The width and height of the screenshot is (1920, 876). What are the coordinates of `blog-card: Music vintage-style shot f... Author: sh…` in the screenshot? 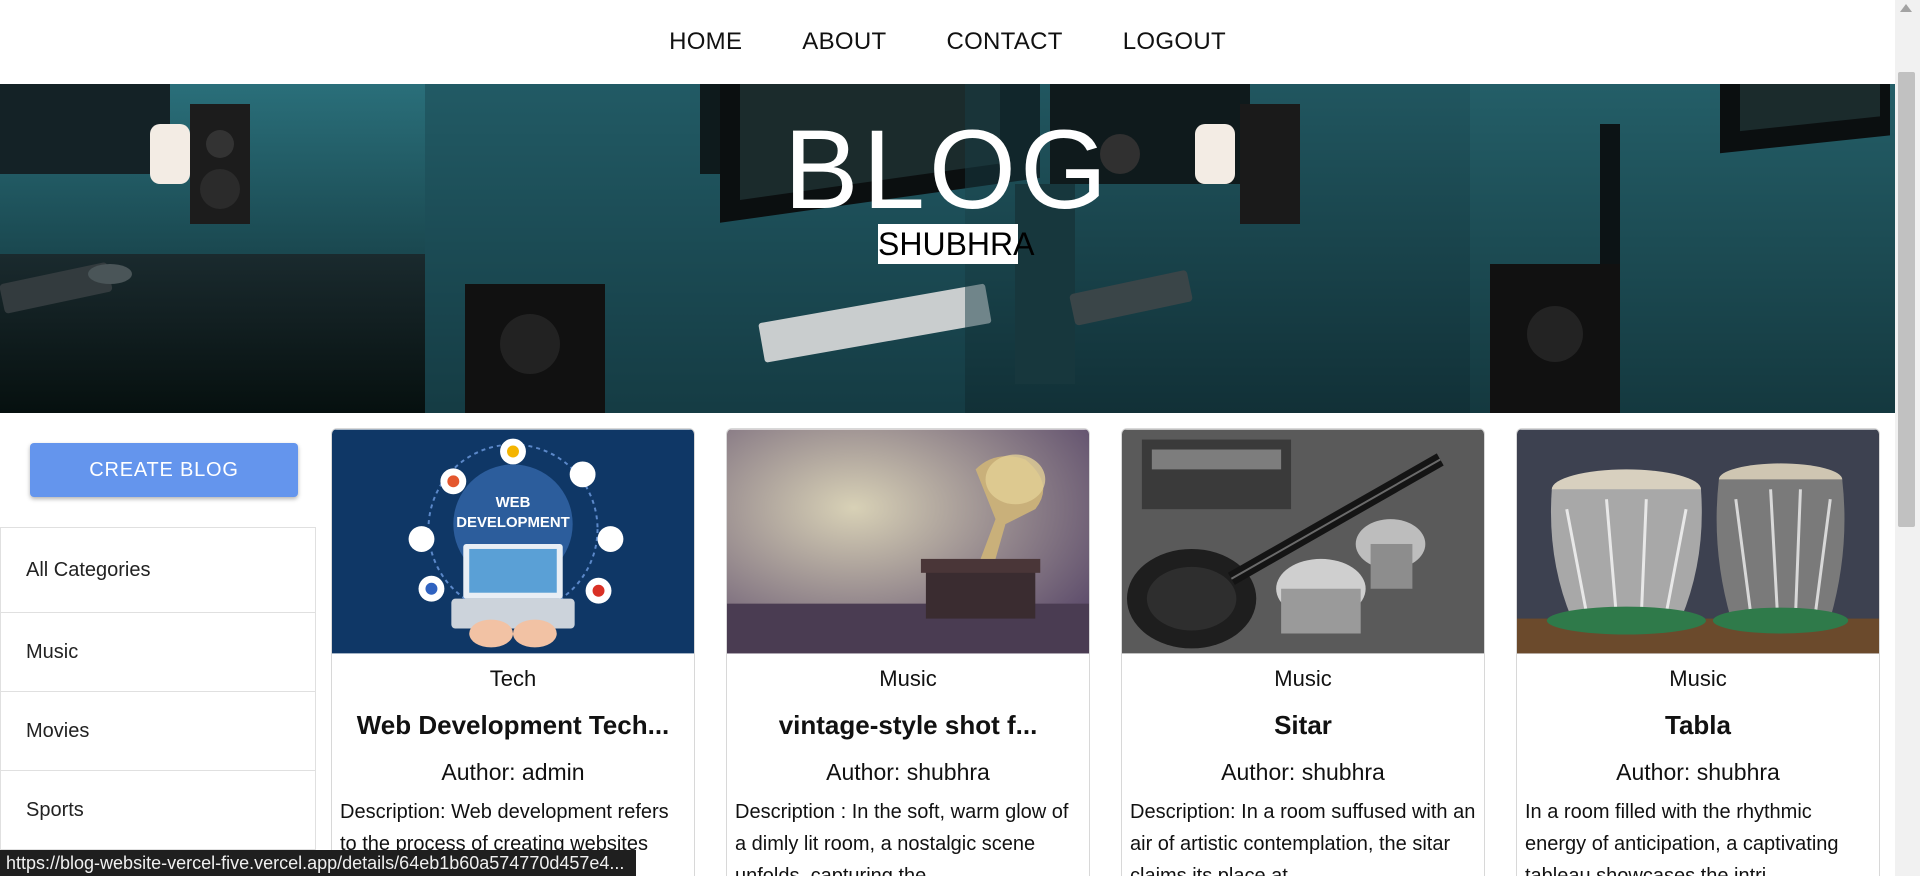 It's located at (908, 652).